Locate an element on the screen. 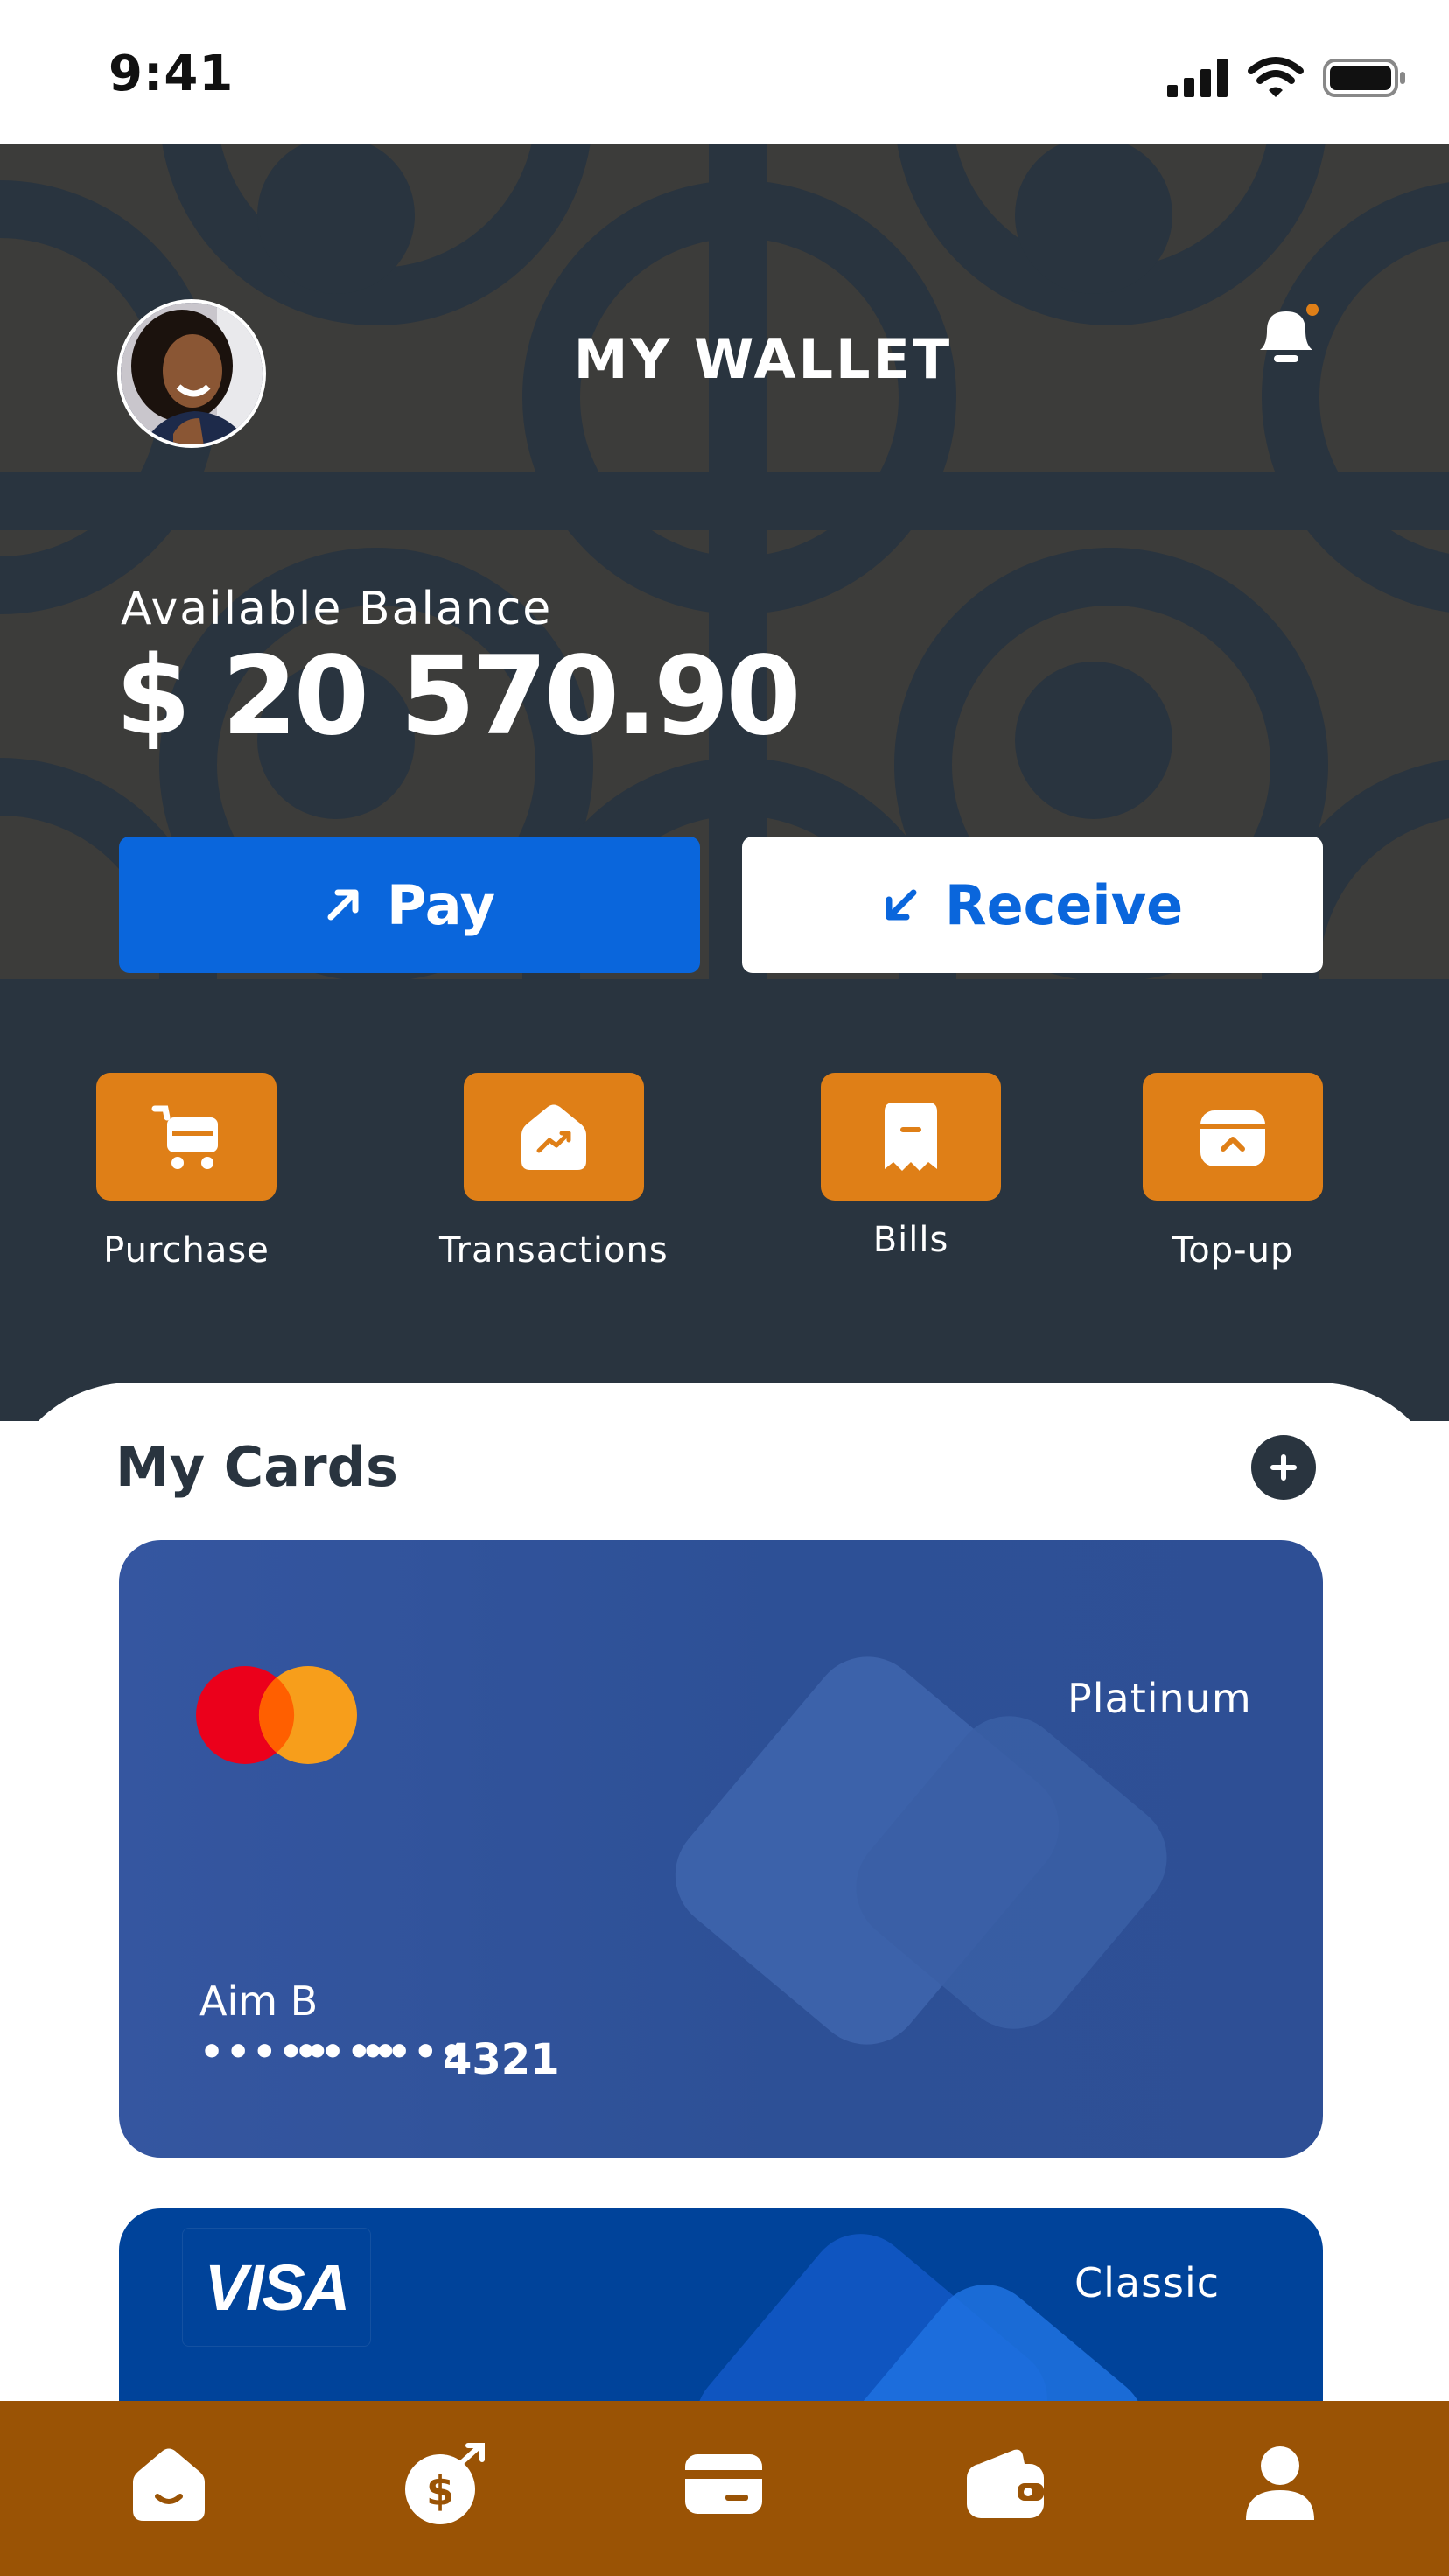  nav-cards is located at coordinates (724, 2484).